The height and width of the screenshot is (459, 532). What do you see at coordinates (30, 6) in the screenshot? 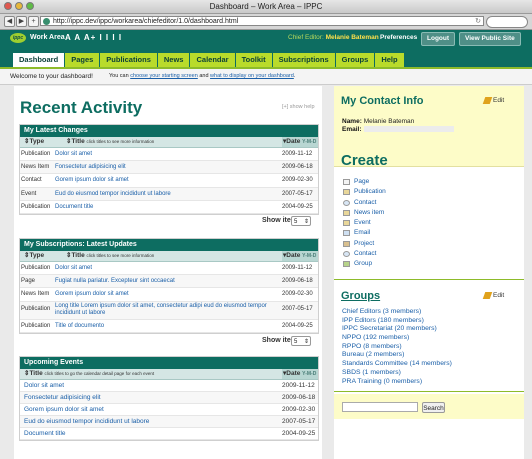
I see `zoom-window-button` at bounding box center [30, 6].